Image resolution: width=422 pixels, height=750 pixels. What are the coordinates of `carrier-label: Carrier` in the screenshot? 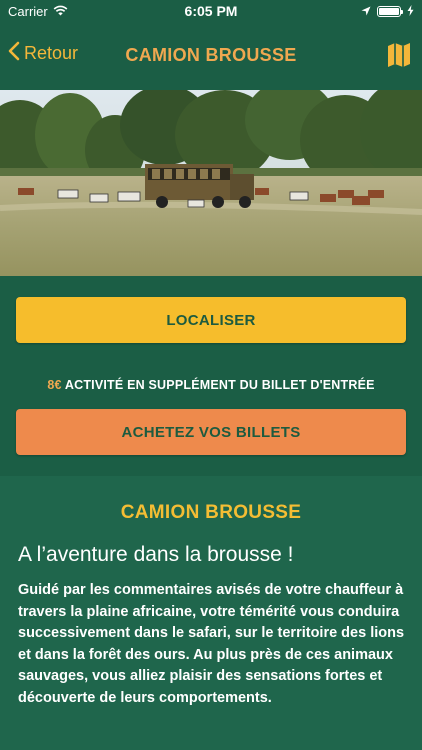 It's located at (28, 11).